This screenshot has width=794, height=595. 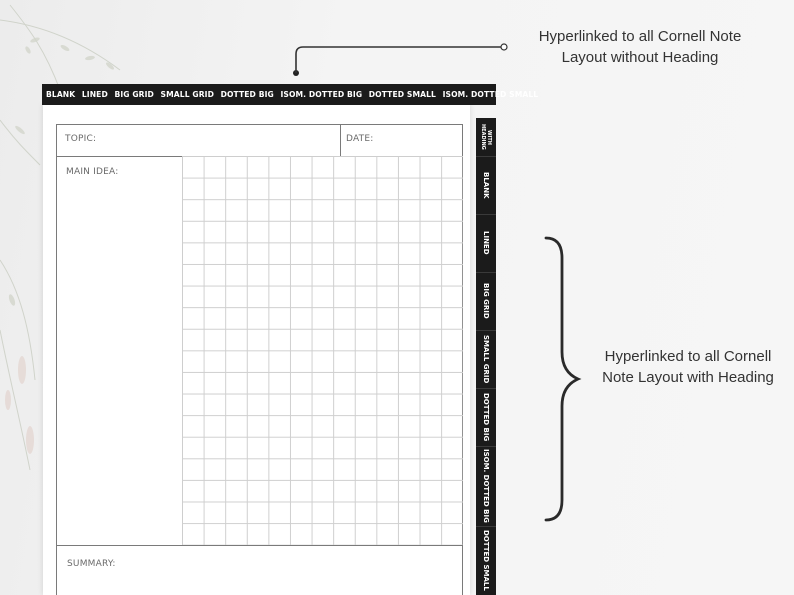 I want to click on side-tab-blank: BLANK, so click(x=486, y=185).